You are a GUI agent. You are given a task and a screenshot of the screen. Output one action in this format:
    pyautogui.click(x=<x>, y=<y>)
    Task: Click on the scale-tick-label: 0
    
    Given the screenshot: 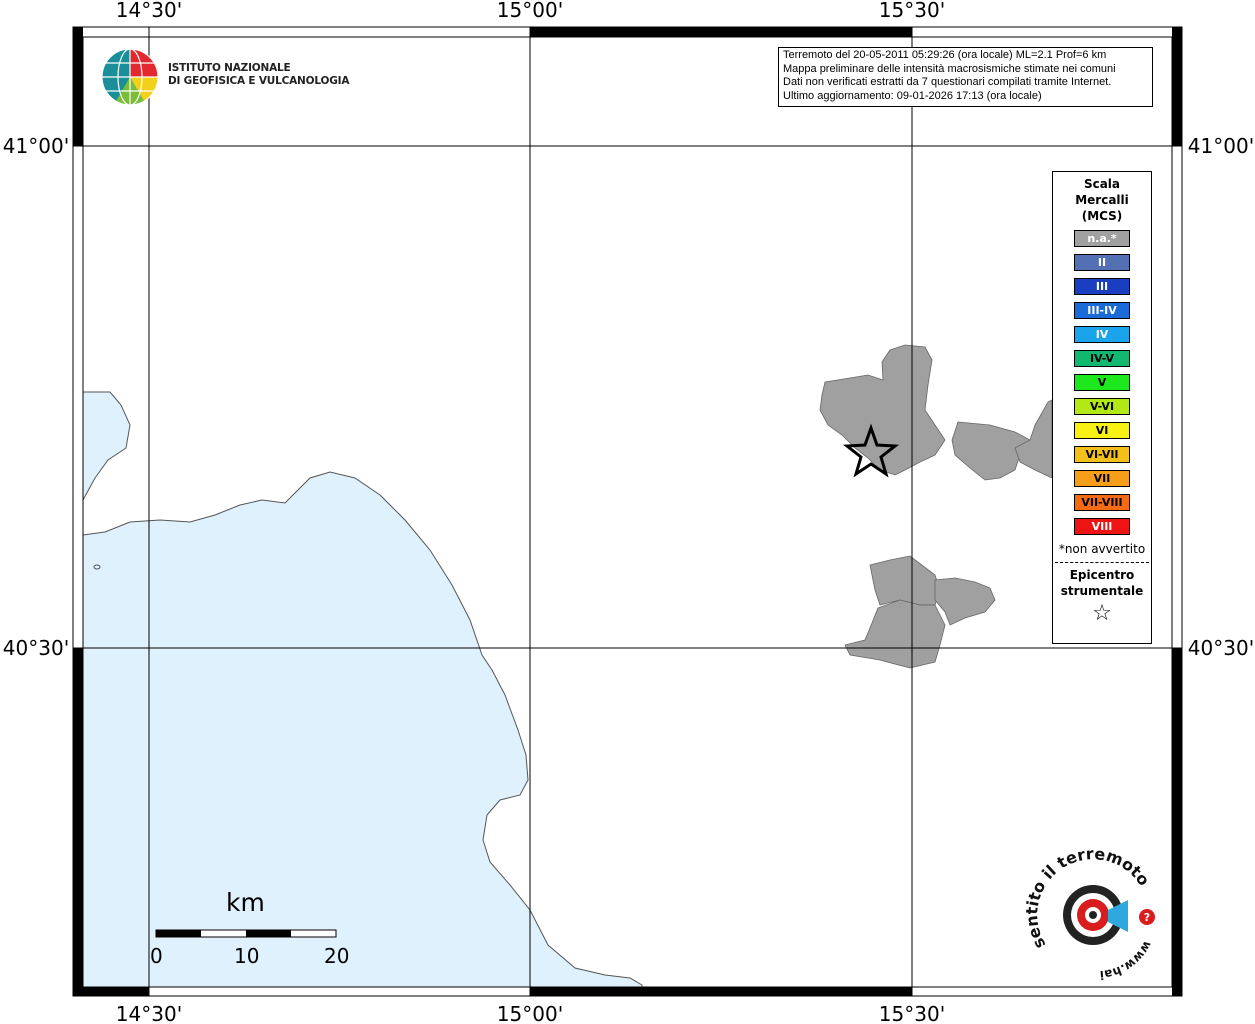 What is the action you would take?
    pyautogui.click(x=156, y=956)
    